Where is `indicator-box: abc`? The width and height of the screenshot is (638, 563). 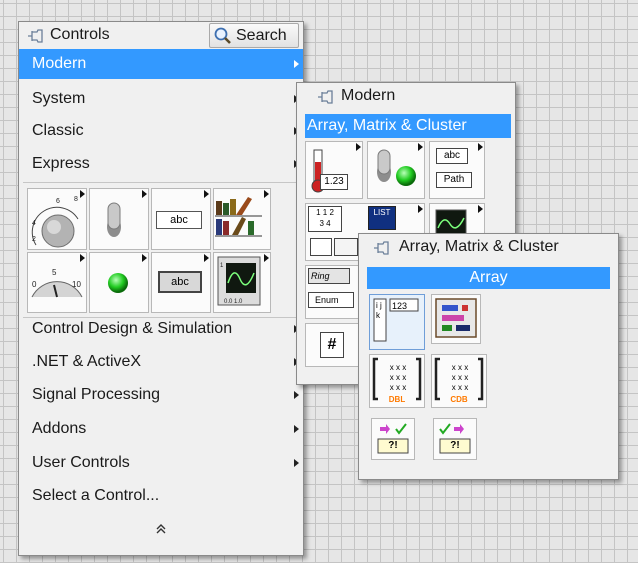
indicator-box: abc is located at coordinates (180, 282).